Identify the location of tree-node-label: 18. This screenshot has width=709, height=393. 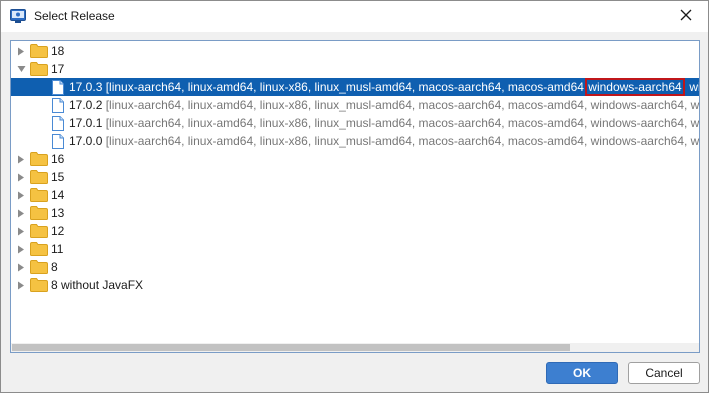
(58, 51).